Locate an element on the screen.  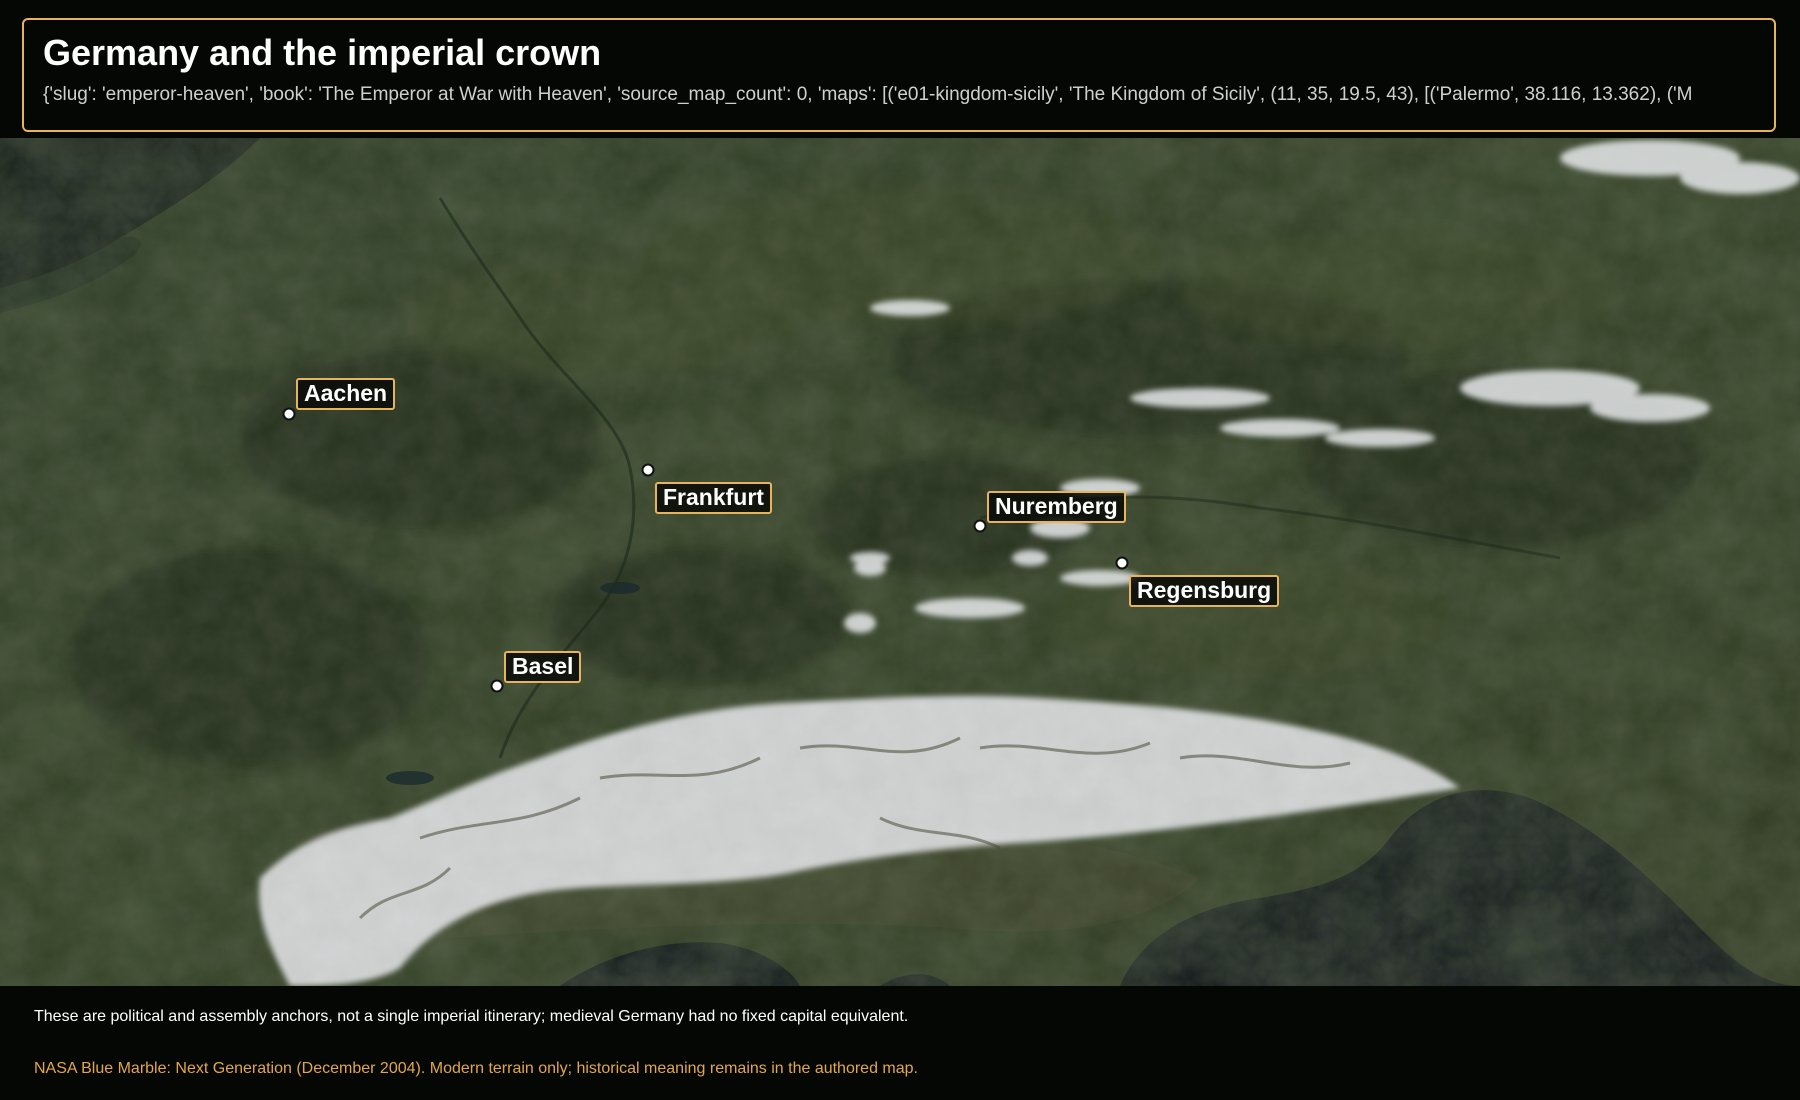
city-marker-frankfurt is located at coordinates (648, 470).